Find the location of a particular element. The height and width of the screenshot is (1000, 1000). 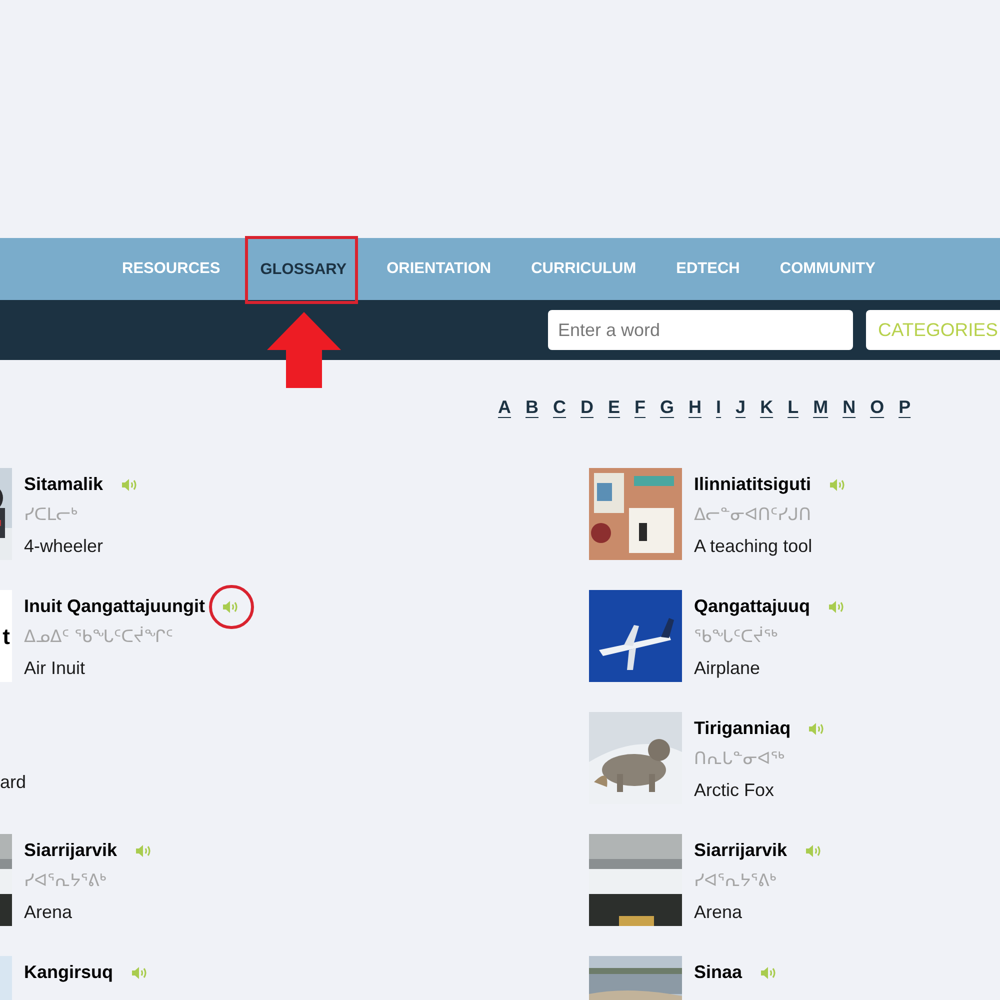

alphabet-link: P is located at coordinates (904, 406).